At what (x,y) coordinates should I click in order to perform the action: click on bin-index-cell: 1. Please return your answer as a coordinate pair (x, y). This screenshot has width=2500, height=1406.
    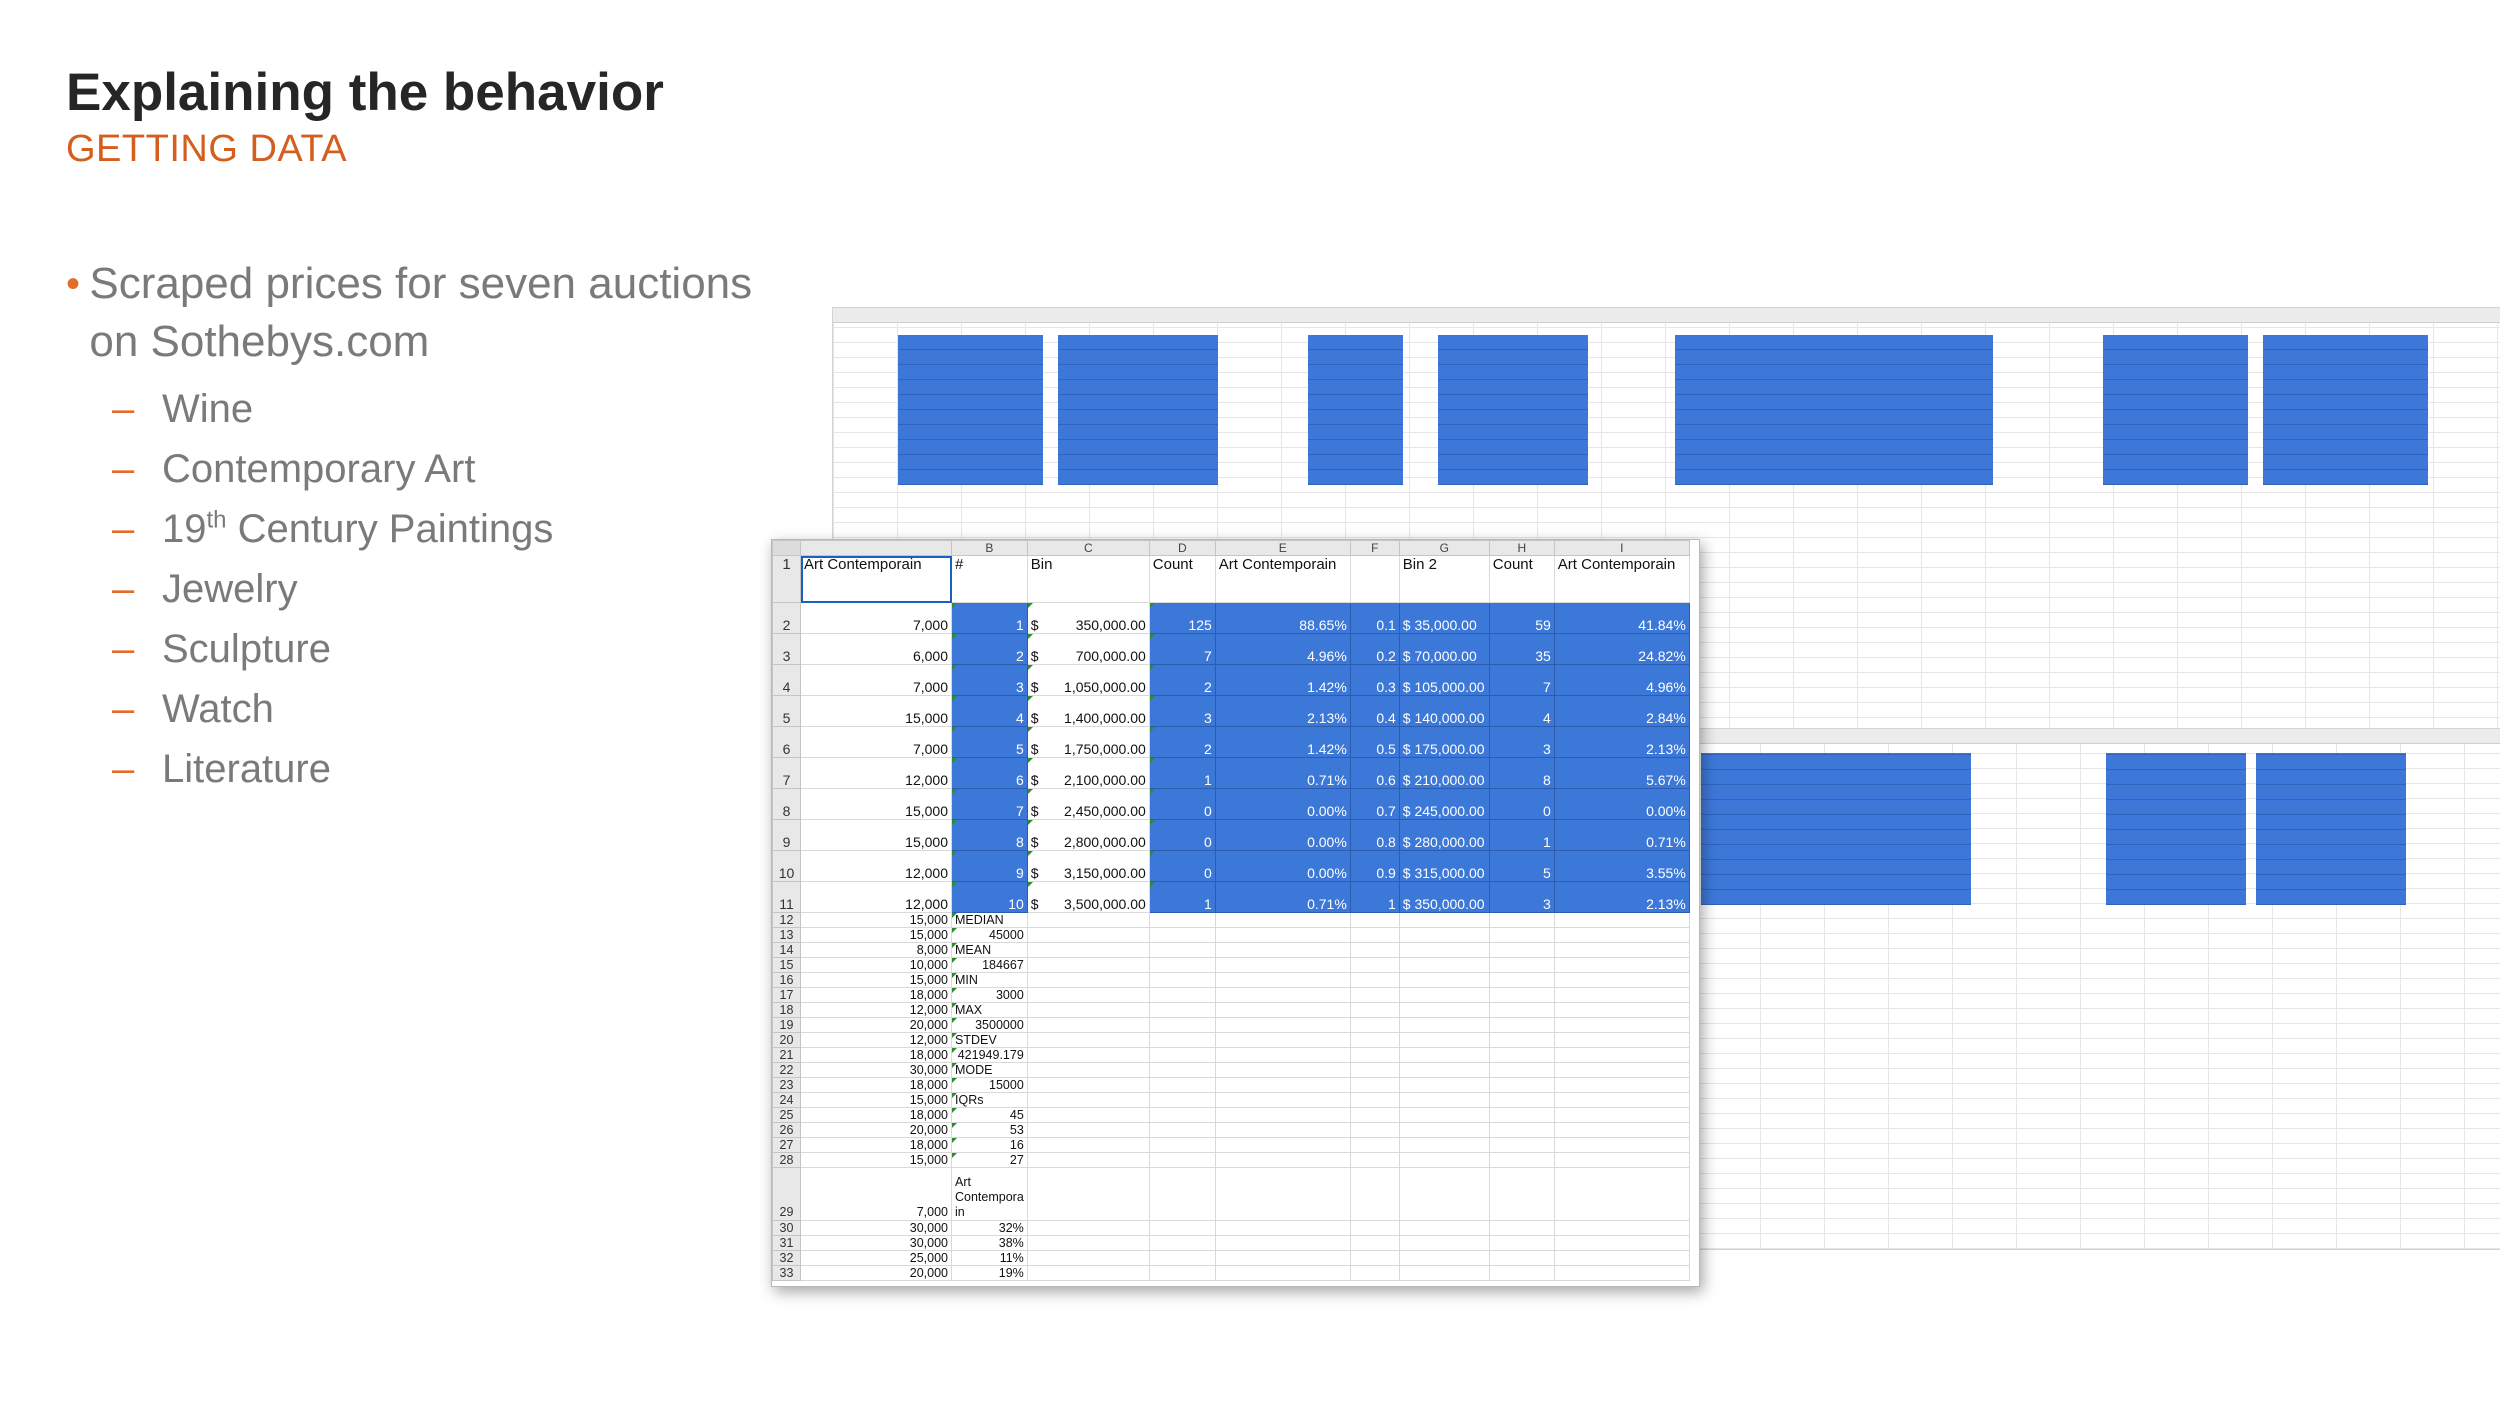
    Looking at the image, I should click on (989, 618).